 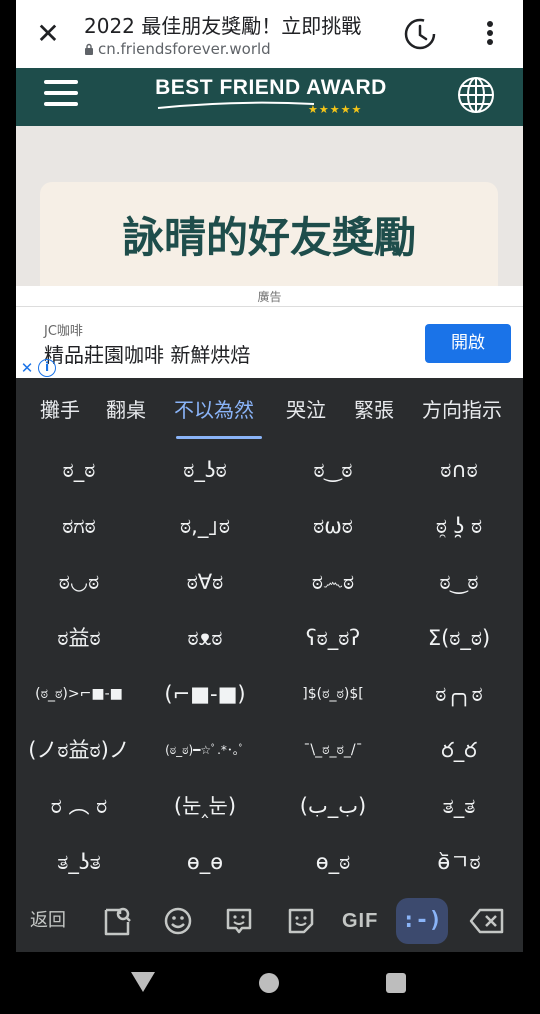 What do you see at coordinates (459, 638) in the screenshot?
I see `emoticon-key: Σ(ಠ_ಠ)` at bounding box center [459, 638].